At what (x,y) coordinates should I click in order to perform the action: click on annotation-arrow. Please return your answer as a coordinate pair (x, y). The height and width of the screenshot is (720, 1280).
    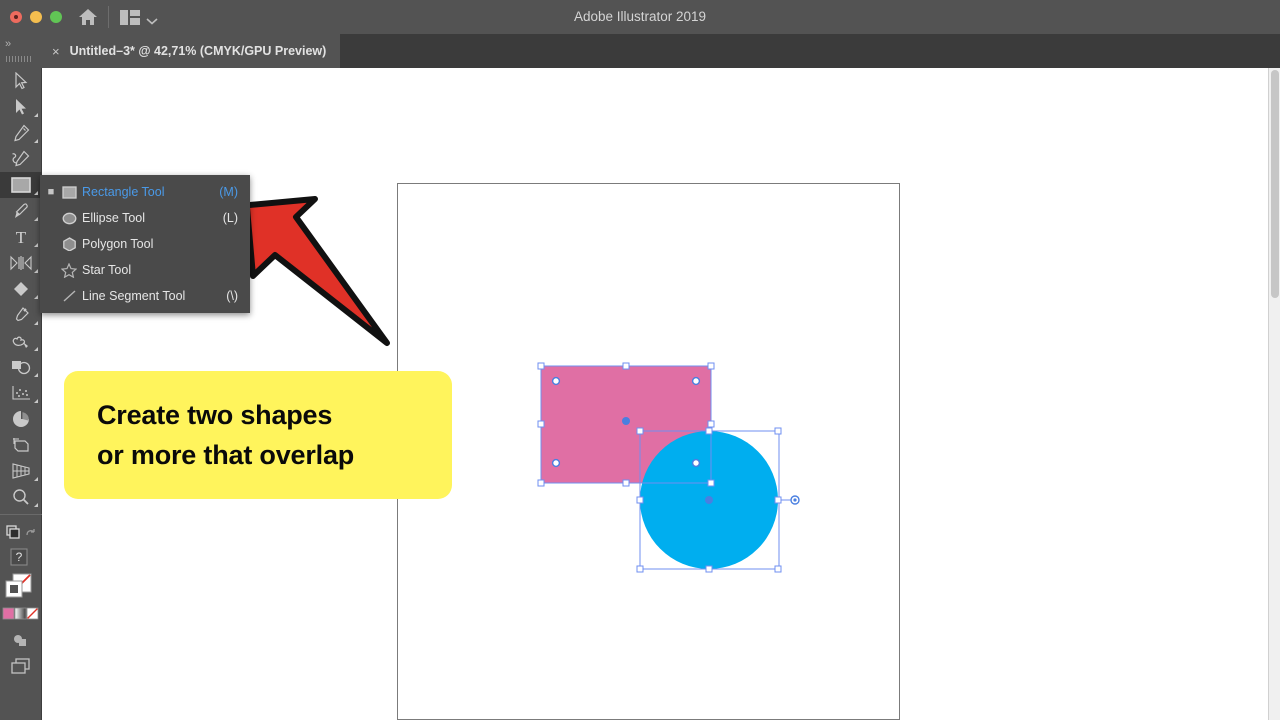
    Looking at the image, I should click on (312, 267).